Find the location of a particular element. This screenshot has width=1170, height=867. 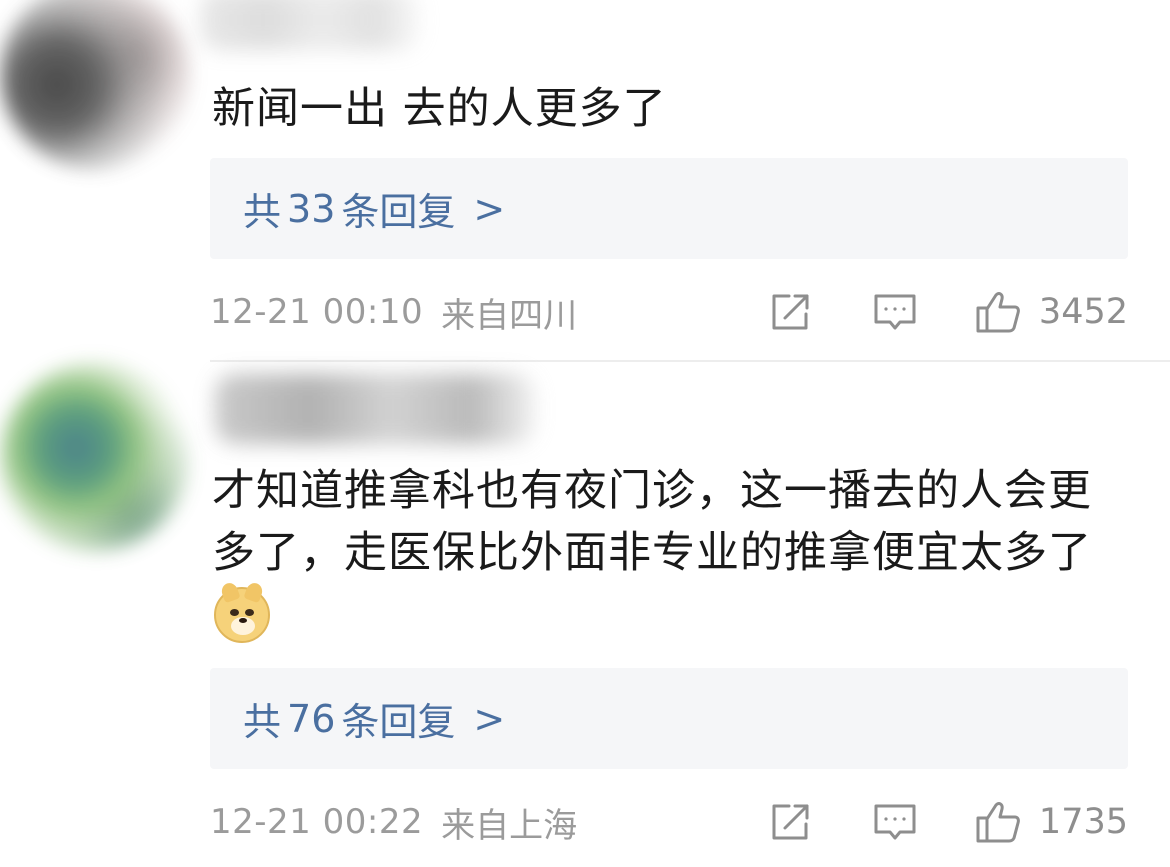

comment-location: 来自四川 is located at coordinates (509, 315).